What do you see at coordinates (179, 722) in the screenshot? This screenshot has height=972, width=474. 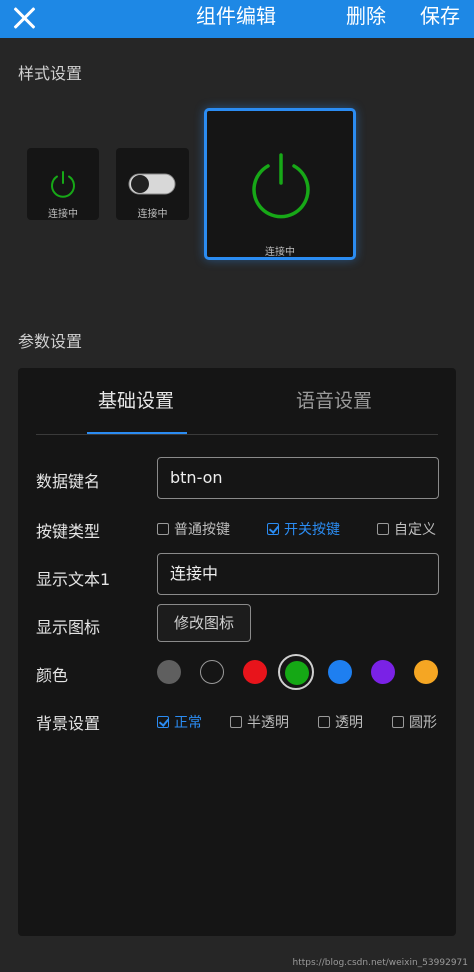 I see `background-normal-checkbox: 正常` at bounding box center [179, 722].